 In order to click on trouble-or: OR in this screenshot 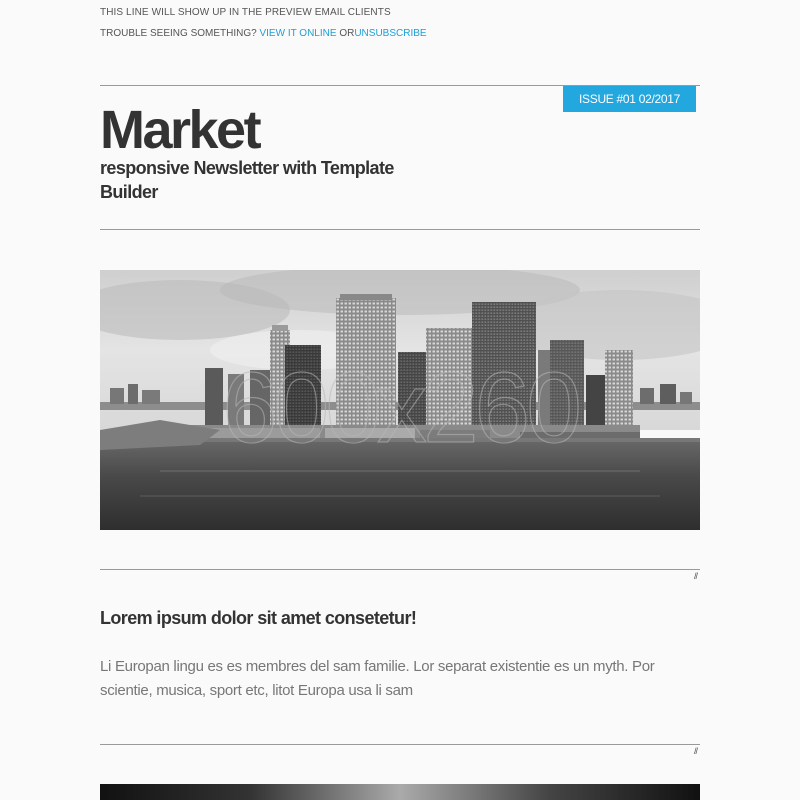, I will do `click(347, 33)`.